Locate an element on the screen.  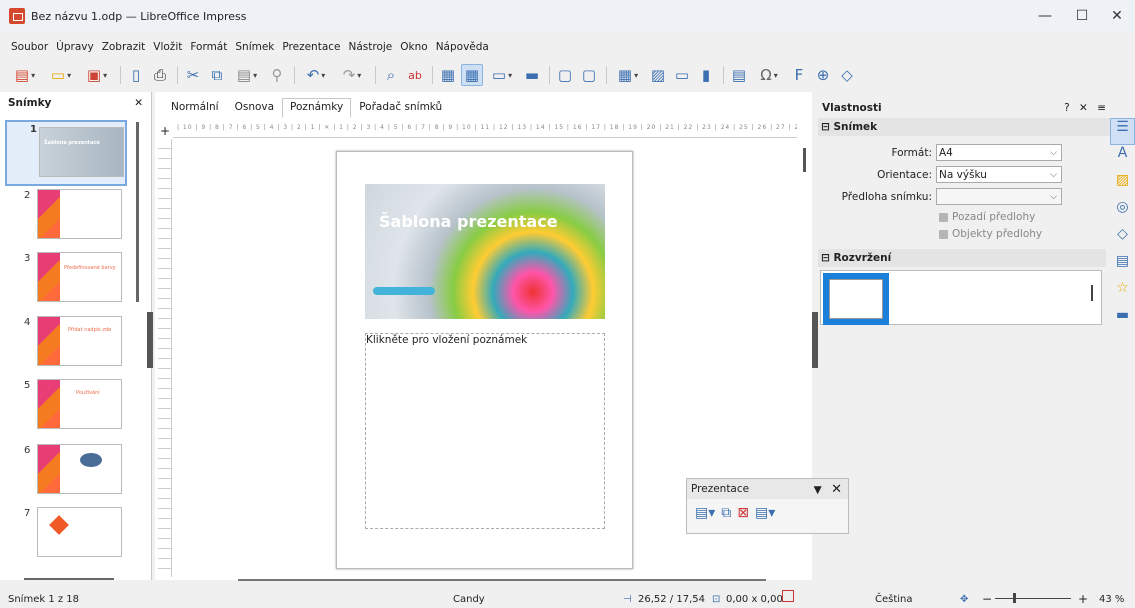
status-language: Čeština is located at coordinates (894, 599).